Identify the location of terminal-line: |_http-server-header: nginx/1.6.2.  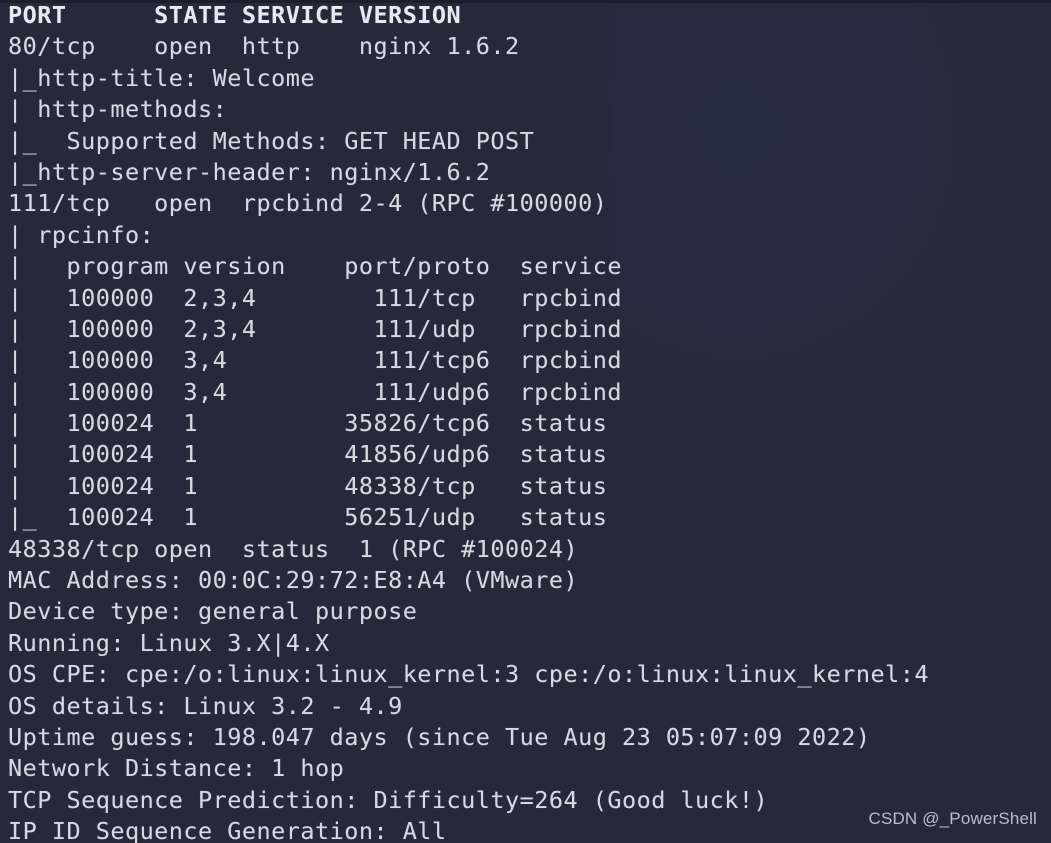
(249, 171).